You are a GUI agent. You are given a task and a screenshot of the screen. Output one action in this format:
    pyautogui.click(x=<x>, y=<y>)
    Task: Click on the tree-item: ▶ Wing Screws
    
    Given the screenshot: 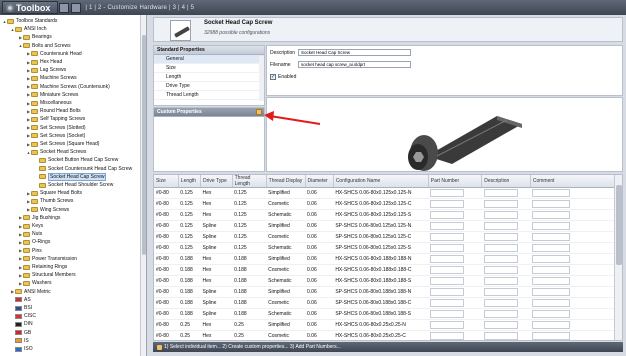 What is the action you would take?
    pyautogui.click(x=73, y=210)
    